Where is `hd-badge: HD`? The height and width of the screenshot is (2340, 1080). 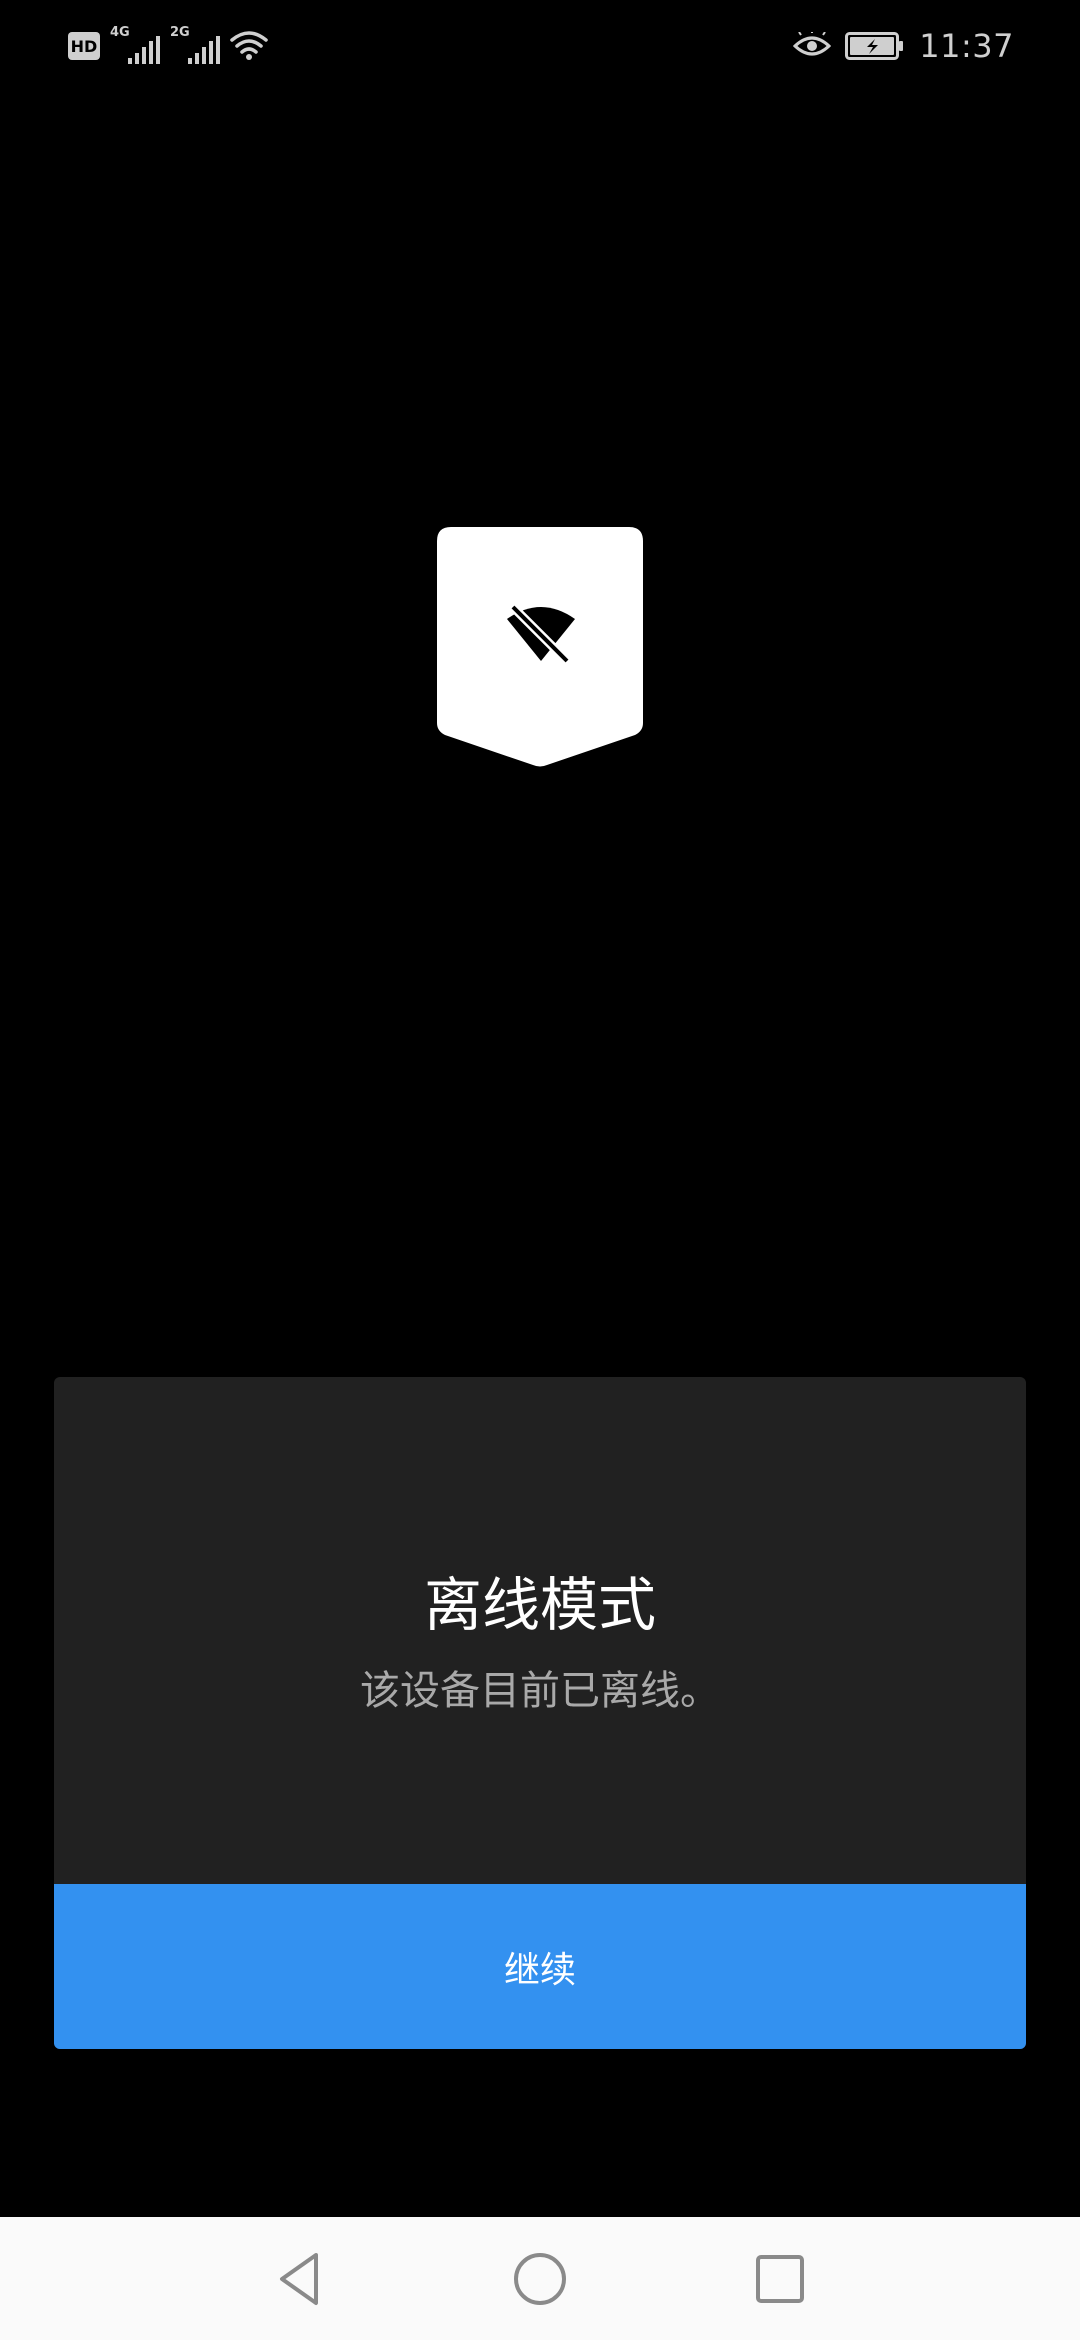 hd-badge: HD is located at coordinates (84, 46).